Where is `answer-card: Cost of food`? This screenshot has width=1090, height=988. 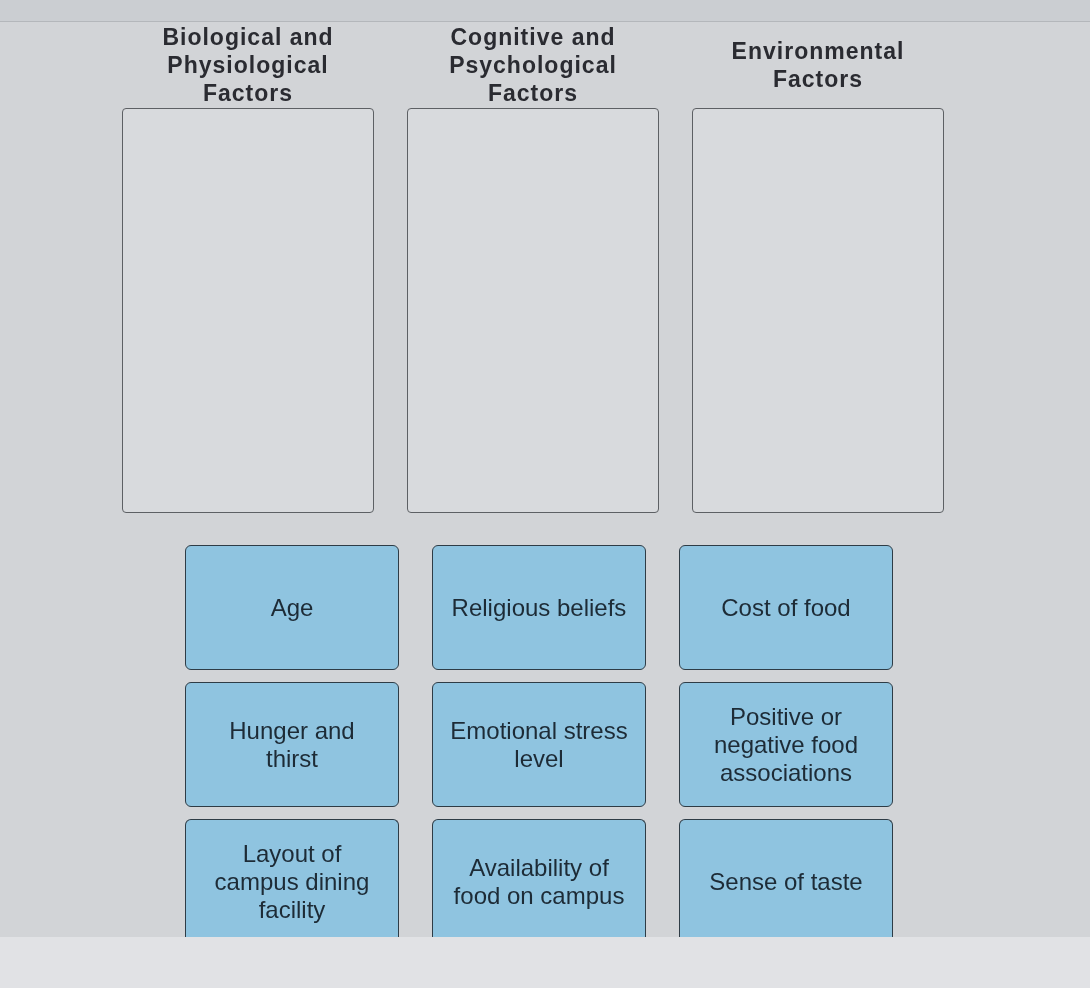
answer-card: Cost of food is located at coordinates (786, 607).